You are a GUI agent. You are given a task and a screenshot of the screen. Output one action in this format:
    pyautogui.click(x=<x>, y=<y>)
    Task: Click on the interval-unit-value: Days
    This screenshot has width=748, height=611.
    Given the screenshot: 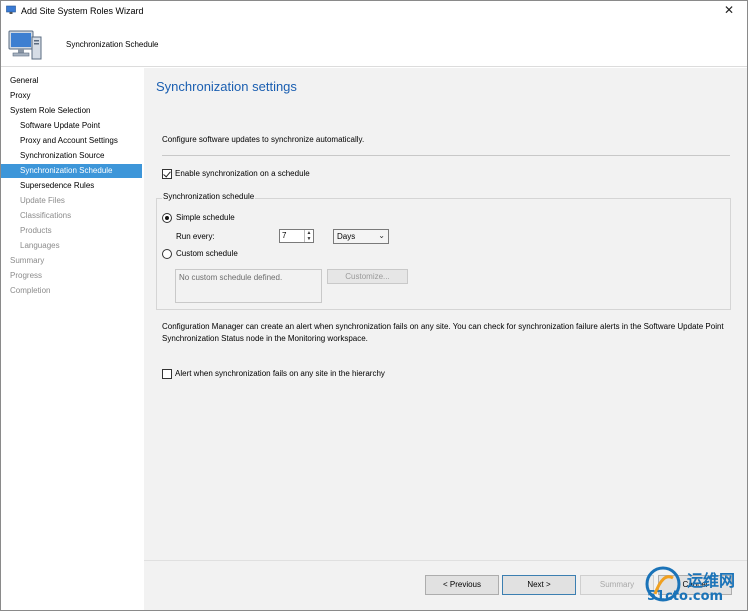 What is the action you would take?
    pyautogui.click(x=346, y=236)
    